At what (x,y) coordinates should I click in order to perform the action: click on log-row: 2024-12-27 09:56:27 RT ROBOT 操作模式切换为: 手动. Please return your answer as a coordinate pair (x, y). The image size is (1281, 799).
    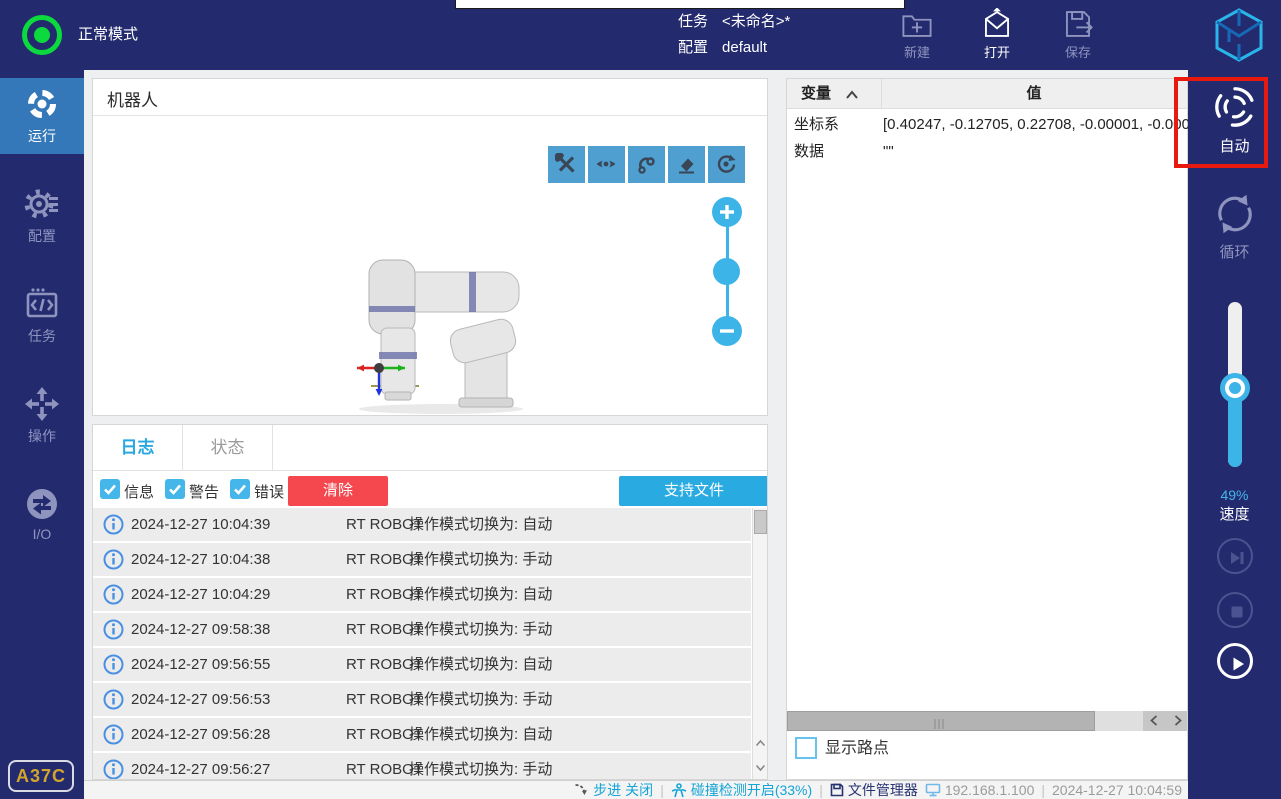
    Looking at the image, I should click on (422, 766).